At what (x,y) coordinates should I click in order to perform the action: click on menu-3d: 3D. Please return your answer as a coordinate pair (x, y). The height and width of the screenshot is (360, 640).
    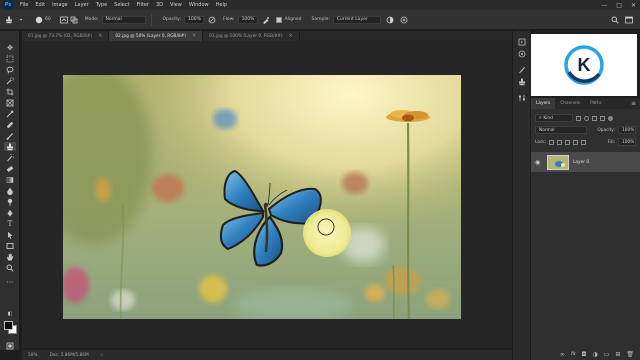
    Looking at the image, I should click on (159, 5).